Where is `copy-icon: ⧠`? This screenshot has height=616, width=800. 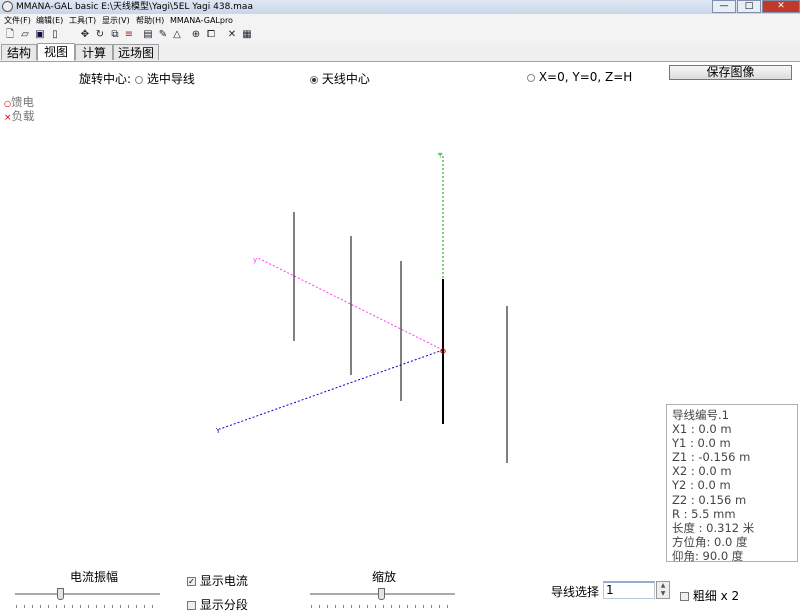
copy-icon: ⧠ is located at coordinates (211, 35).